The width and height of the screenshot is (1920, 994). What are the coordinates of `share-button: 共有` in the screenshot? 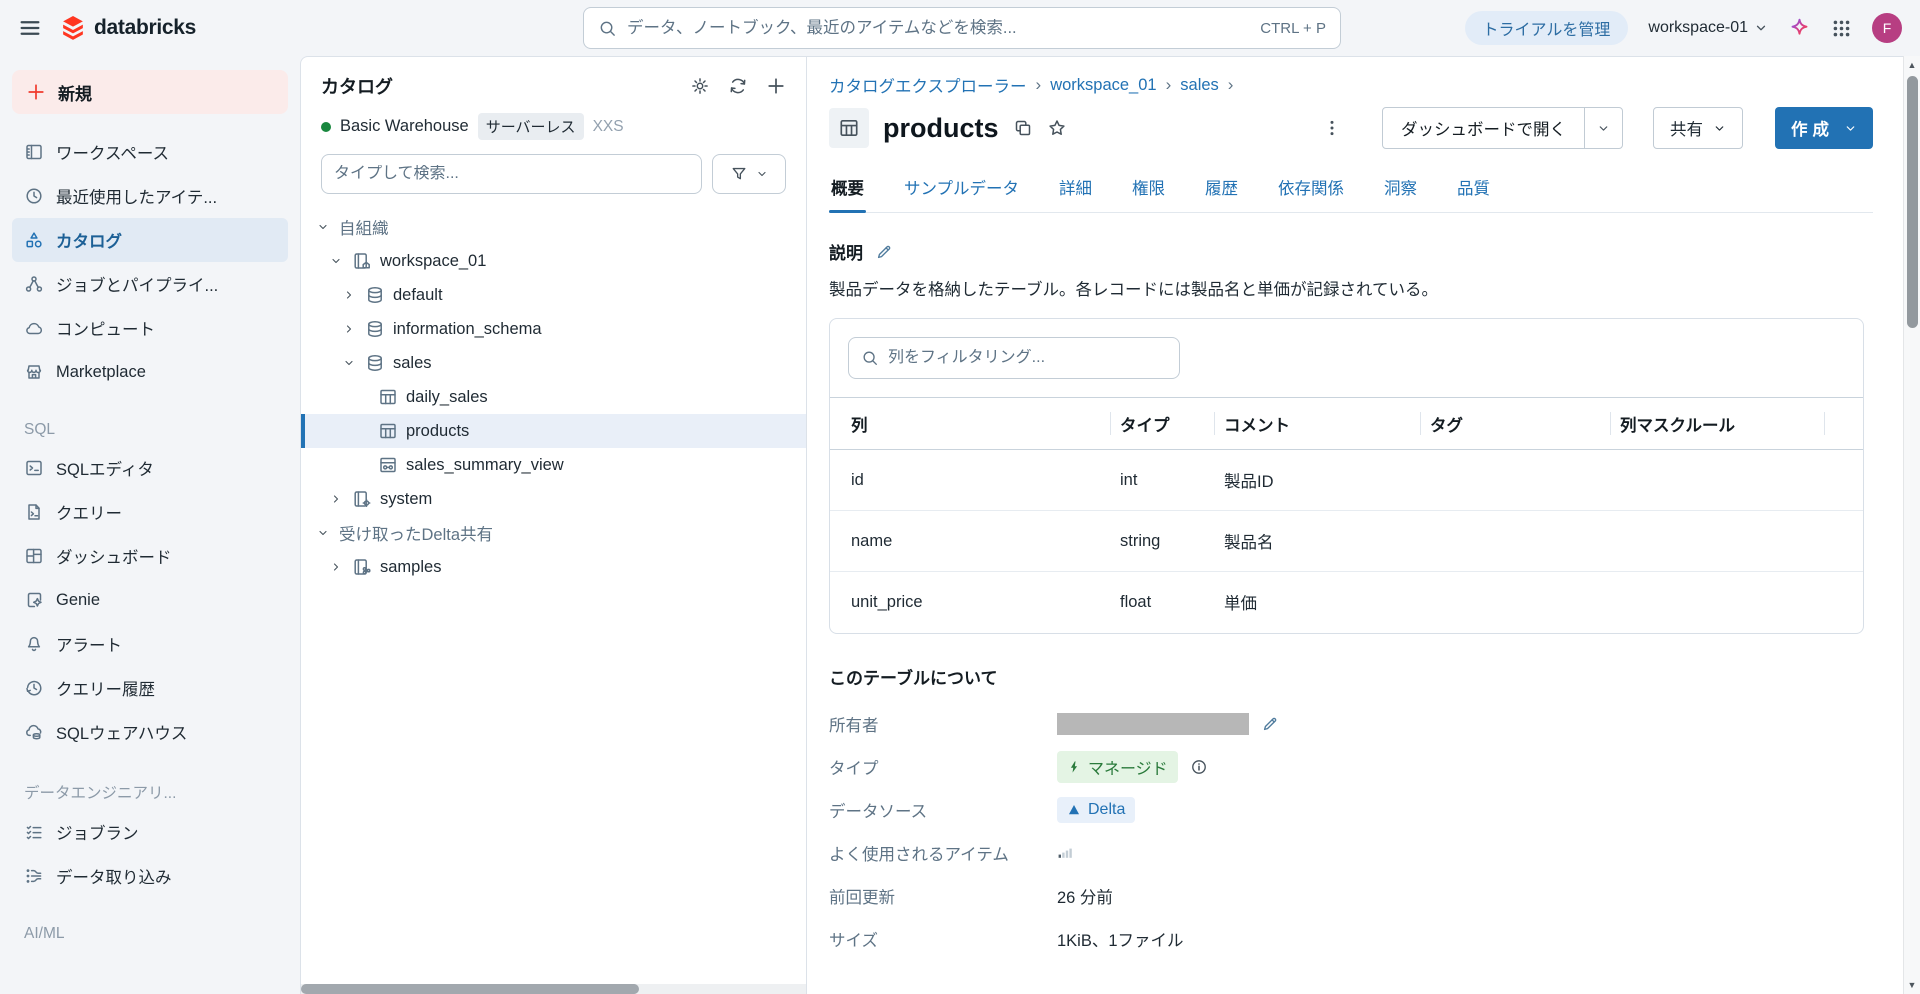 It's located at (1698, 128).